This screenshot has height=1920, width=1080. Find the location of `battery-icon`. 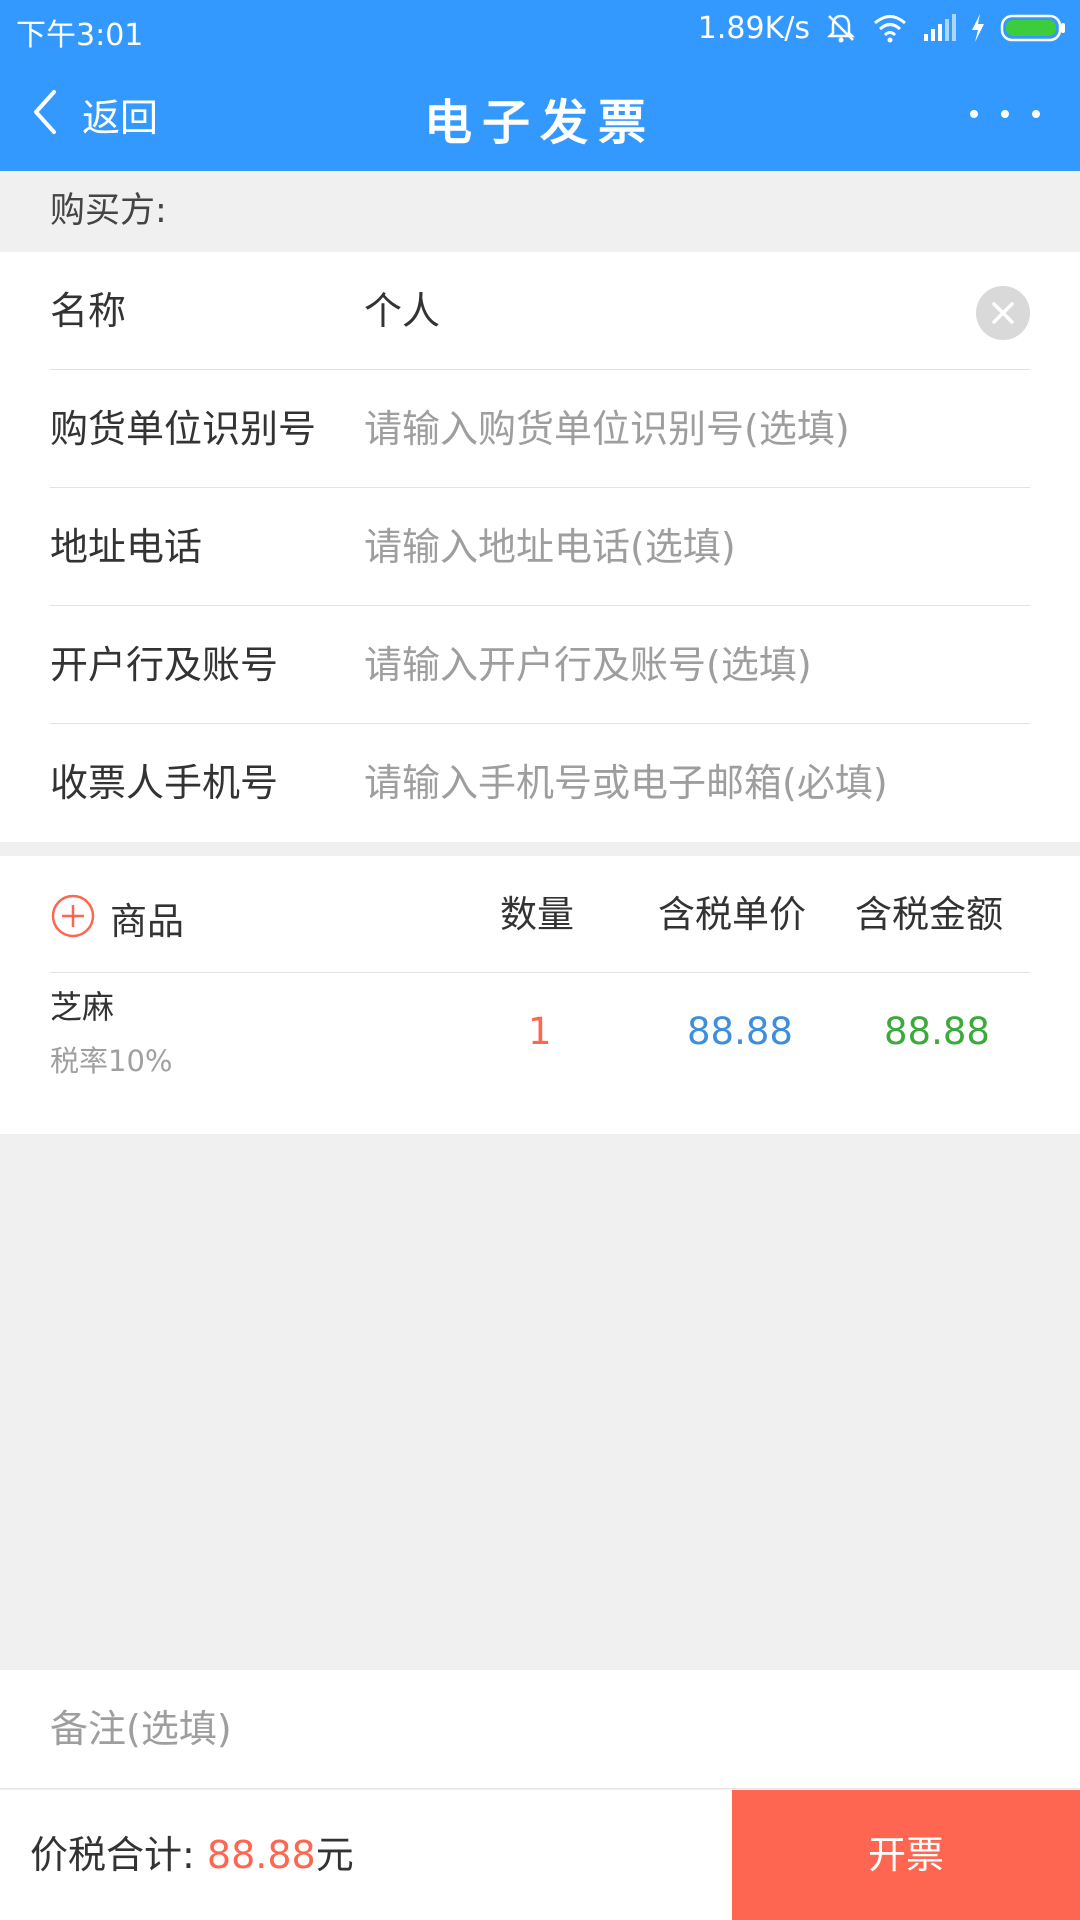

battery-icon is located at coordinates (1033, 28).